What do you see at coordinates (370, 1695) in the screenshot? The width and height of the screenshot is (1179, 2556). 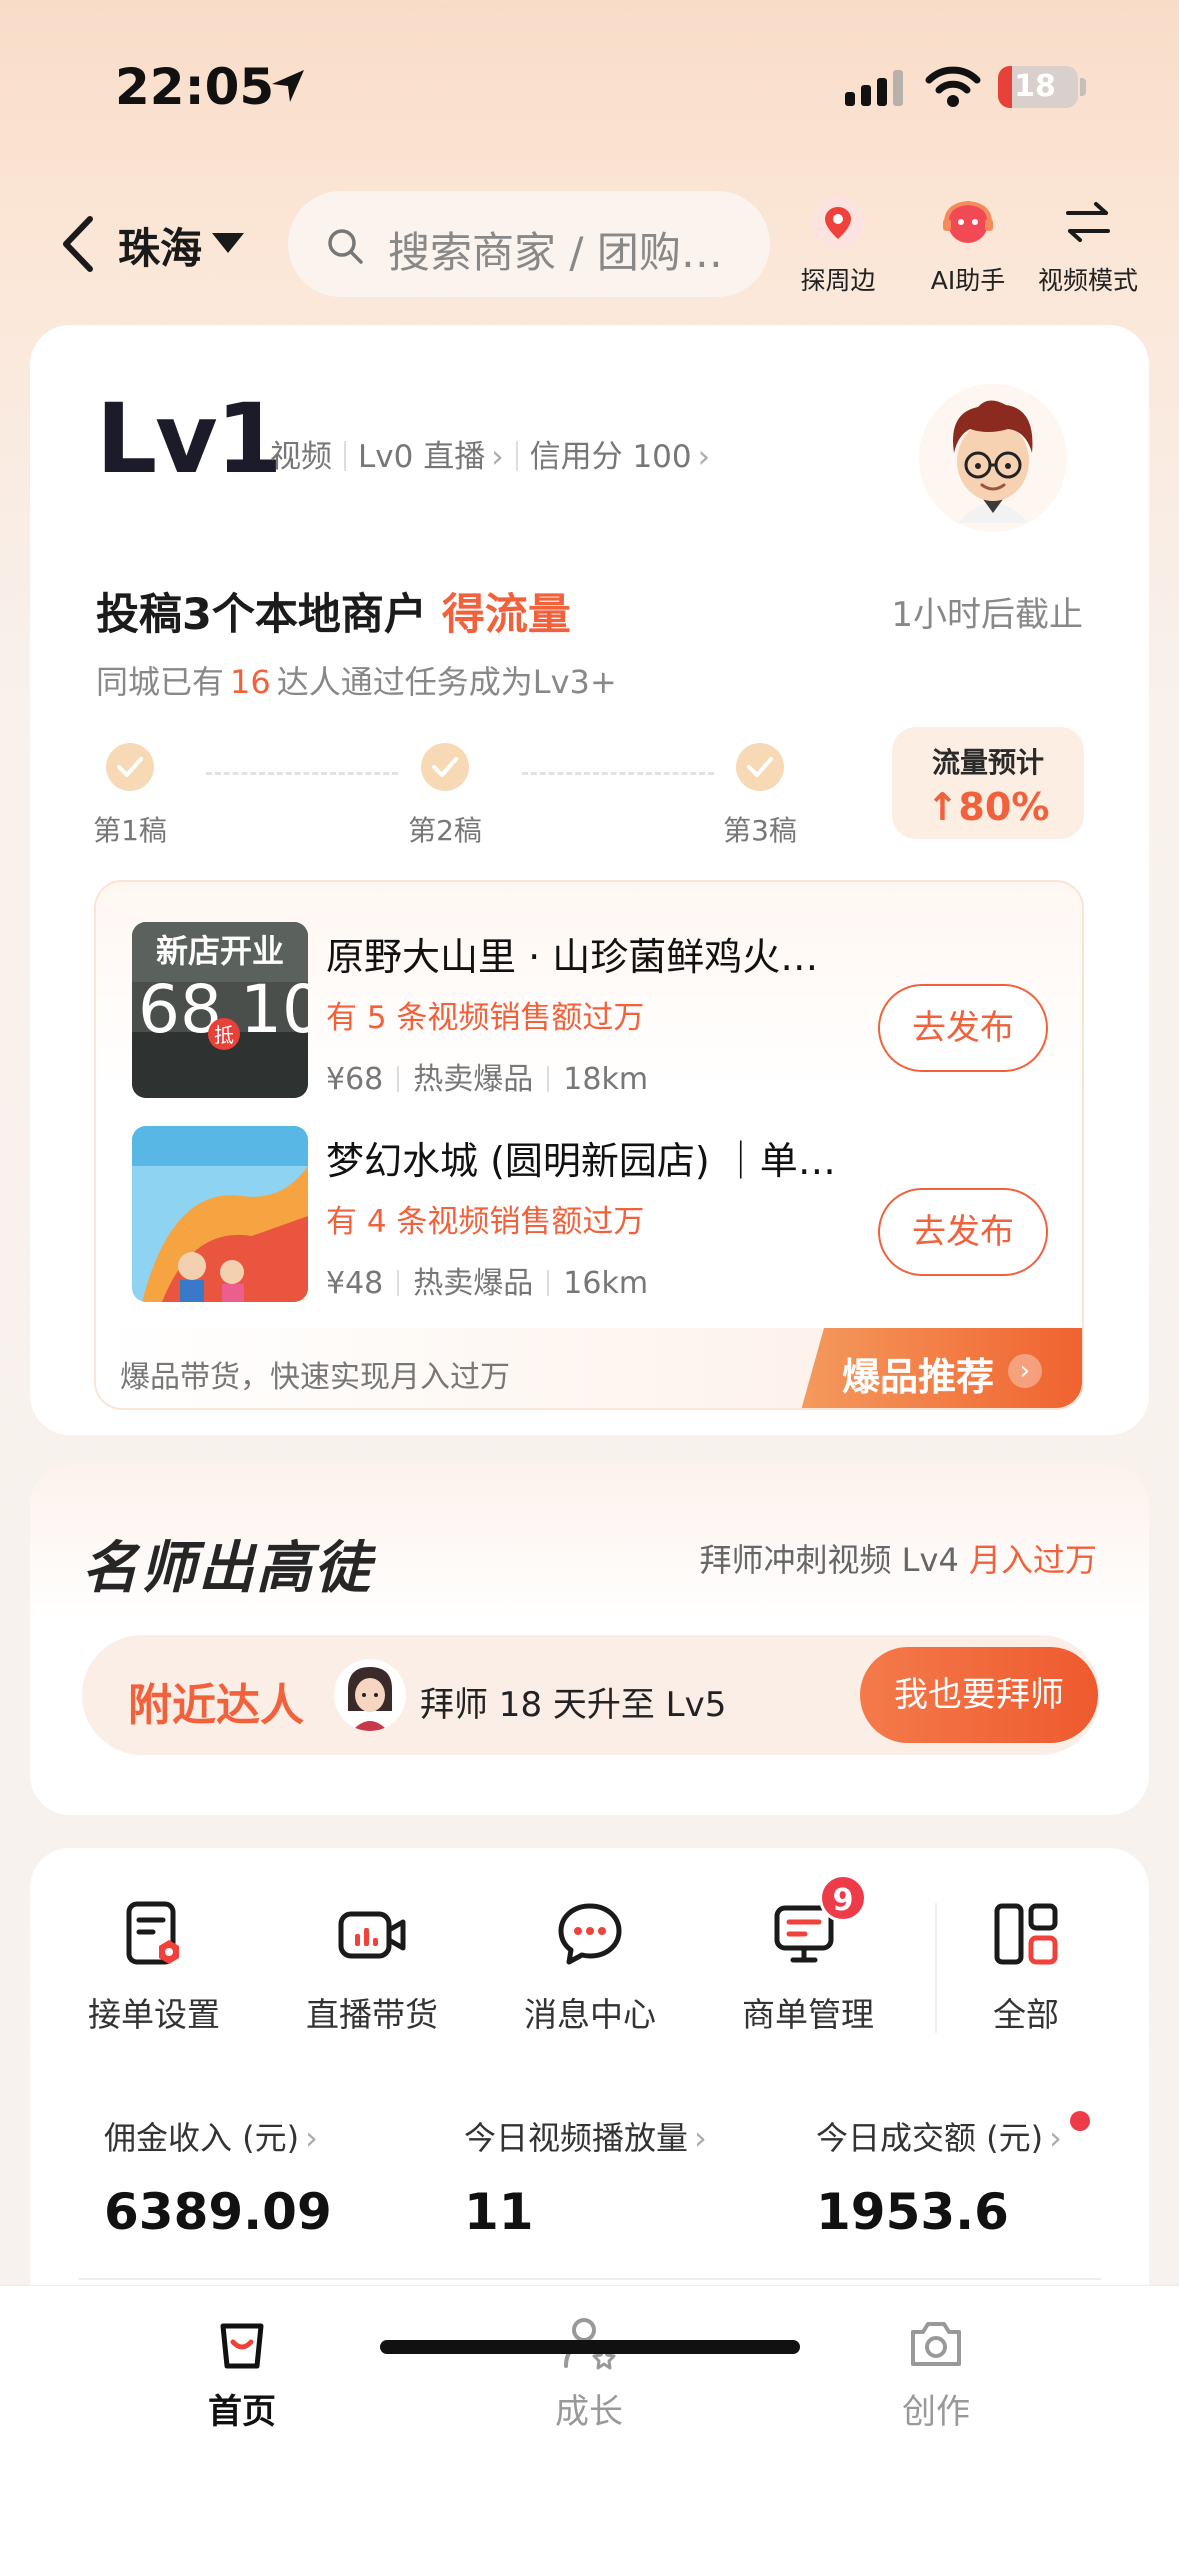 I see `mentor-avatar` at bounding box center [370, 1695].